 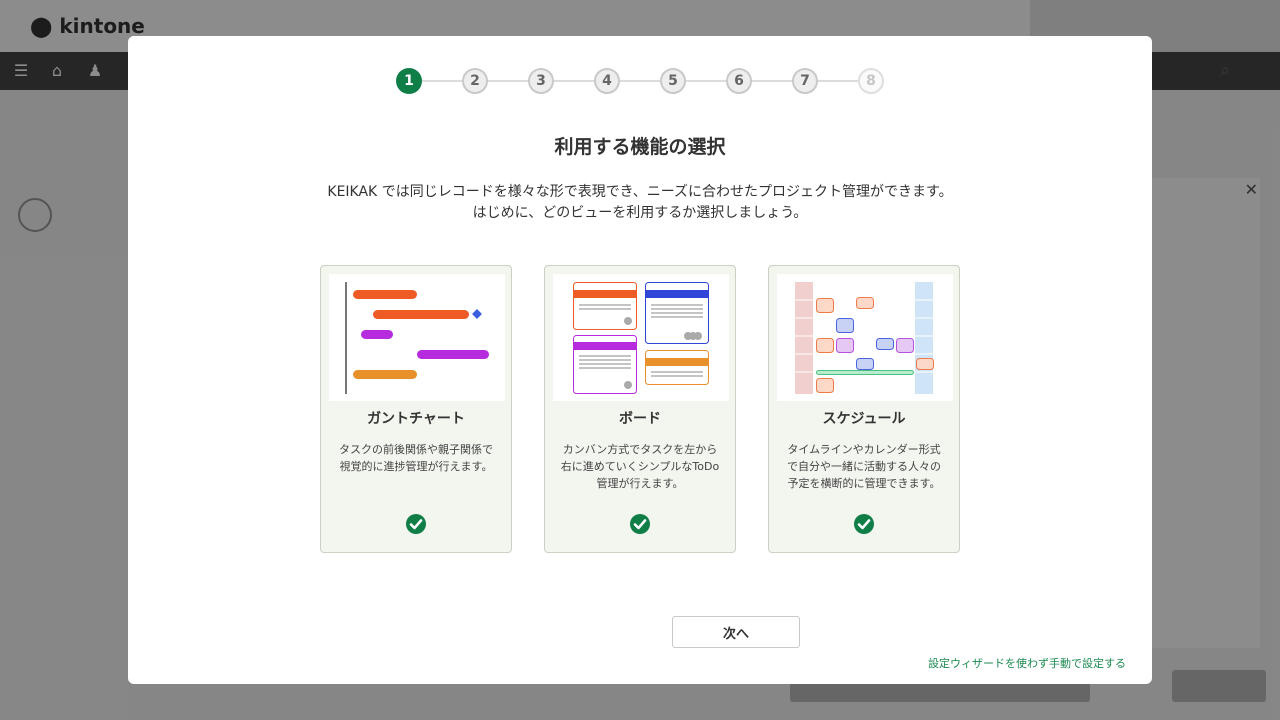 What do you see at coordinates (475, 81) in the screenshot?
I see `step-2: 2` at bounding box center [475, 81].